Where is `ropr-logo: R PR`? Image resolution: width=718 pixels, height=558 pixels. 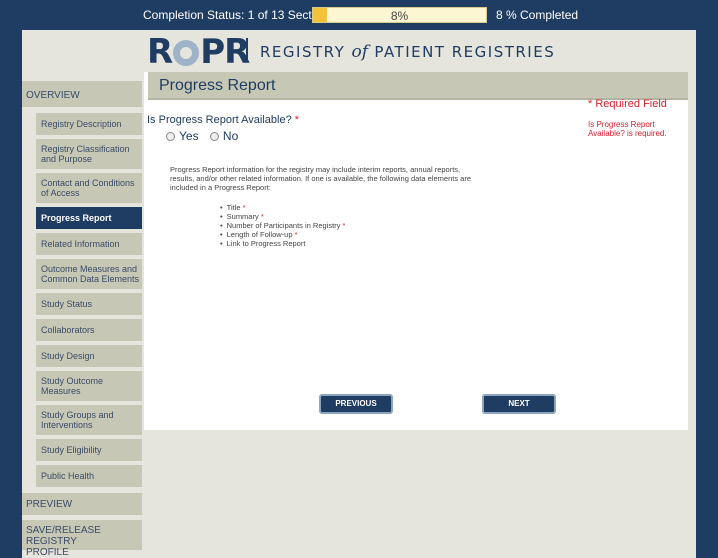 ropr-logo: R PR is located at coordinates (198, 52).